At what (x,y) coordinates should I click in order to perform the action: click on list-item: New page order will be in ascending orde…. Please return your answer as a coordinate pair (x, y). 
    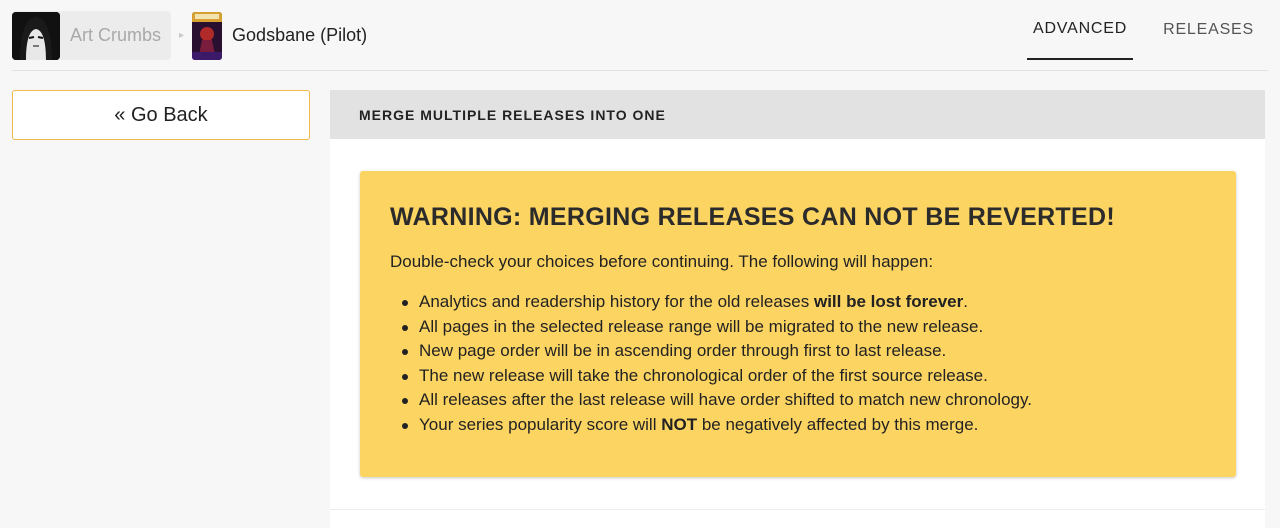
    Looking at the image, I should click on (804, 351).